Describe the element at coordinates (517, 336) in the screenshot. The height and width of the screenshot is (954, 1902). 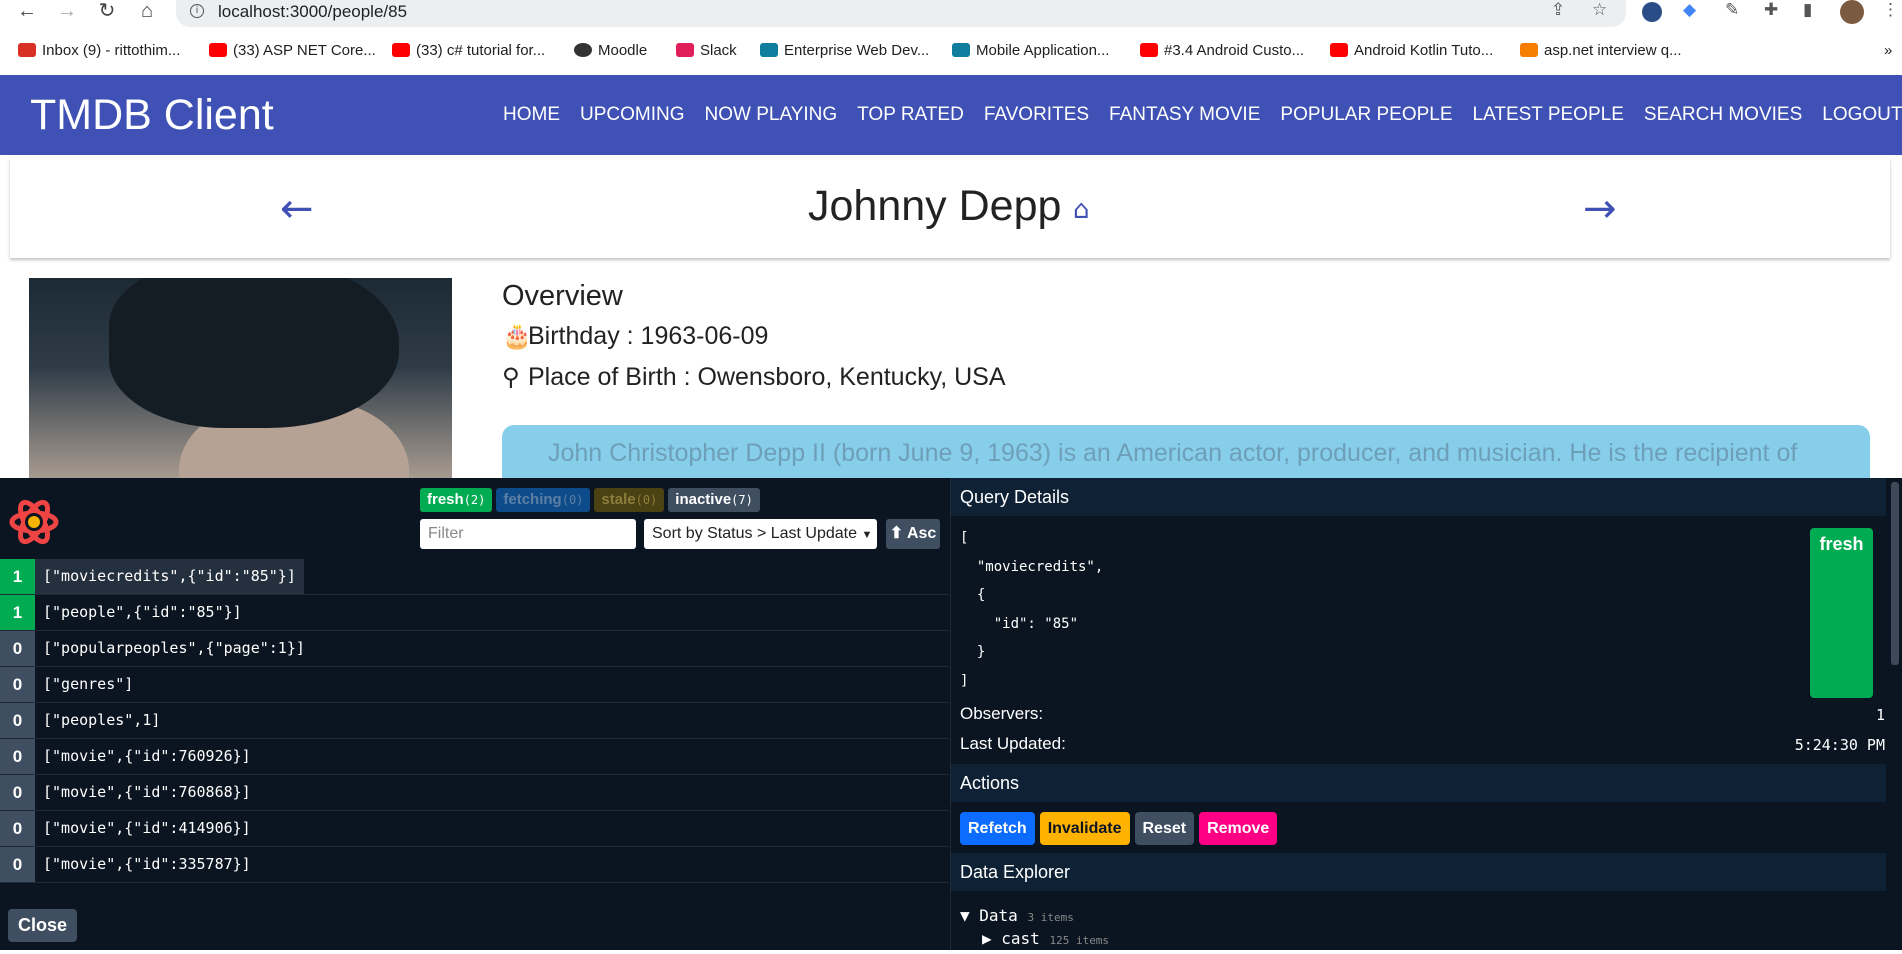
I see `cake-icon: 🎂` at that location.